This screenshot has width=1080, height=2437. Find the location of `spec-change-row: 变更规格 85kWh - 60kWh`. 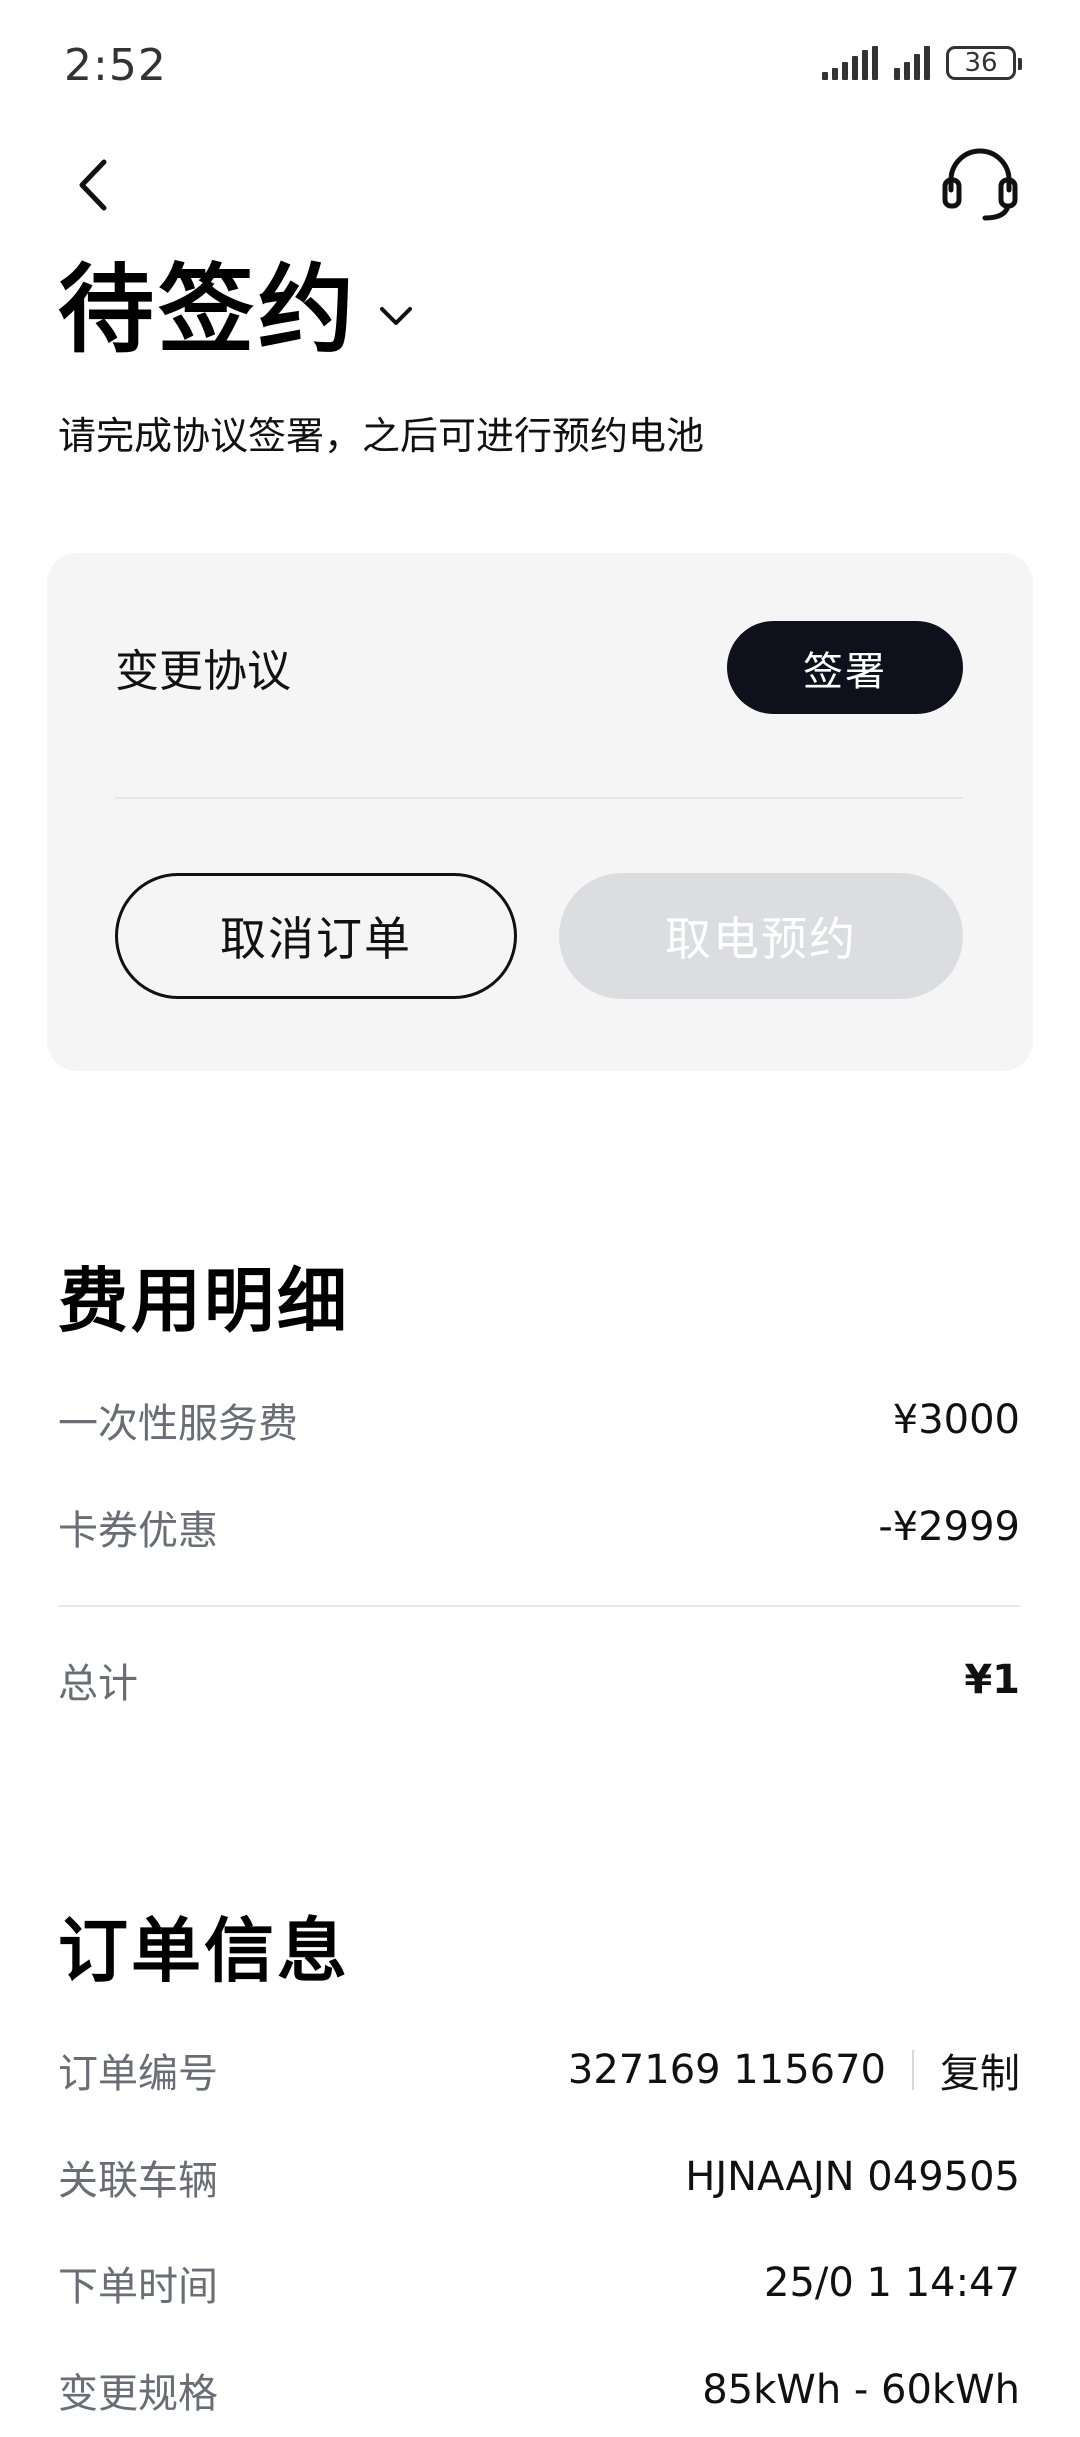

spec-change-row: 变更规格 85kWh - 60kWh is located at coordinates (539, 2390).